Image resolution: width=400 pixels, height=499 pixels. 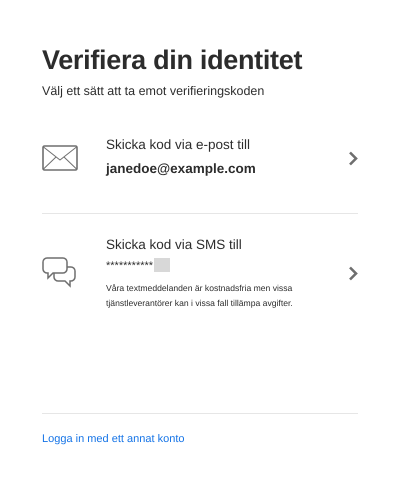 I want to click on page-title: Verifiera din identitet, so click(x=173, y=60).